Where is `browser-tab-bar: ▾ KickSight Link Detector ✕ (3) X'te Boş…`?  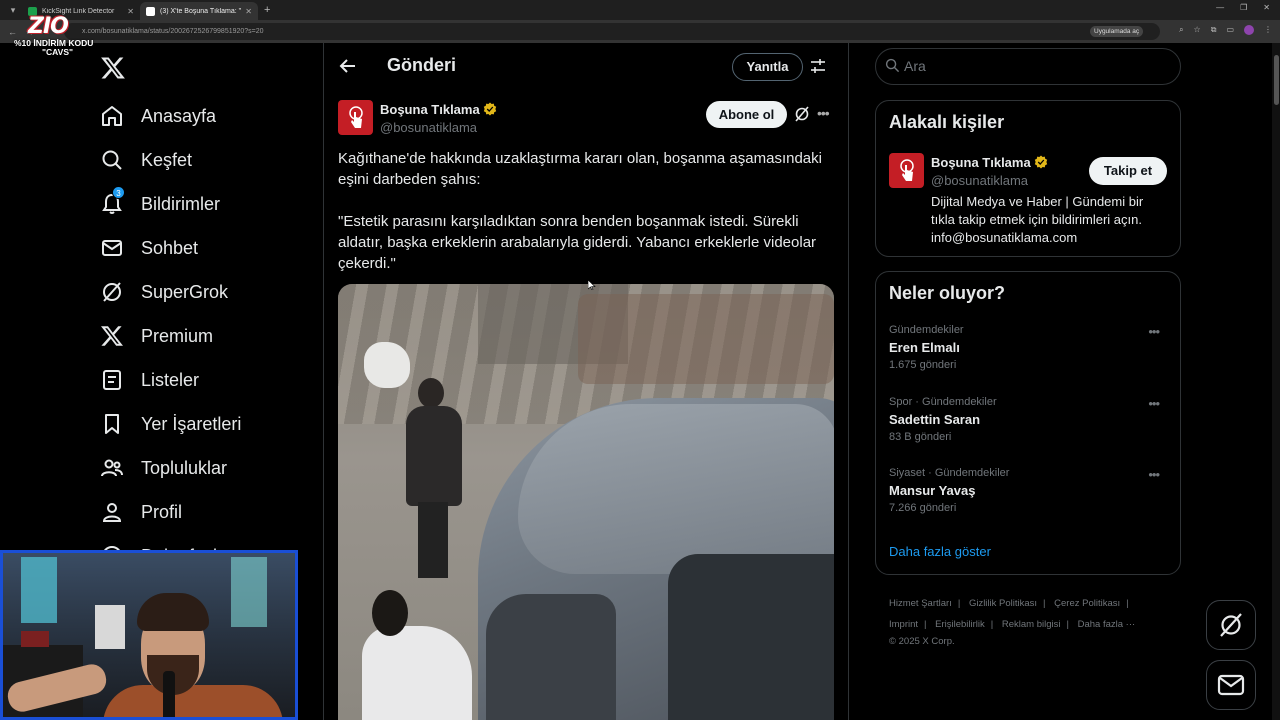 browser-tab-bar: ▾ KickSight Link Detector ✕ (3) X'te Boş… is located at coordinates (640, 10).